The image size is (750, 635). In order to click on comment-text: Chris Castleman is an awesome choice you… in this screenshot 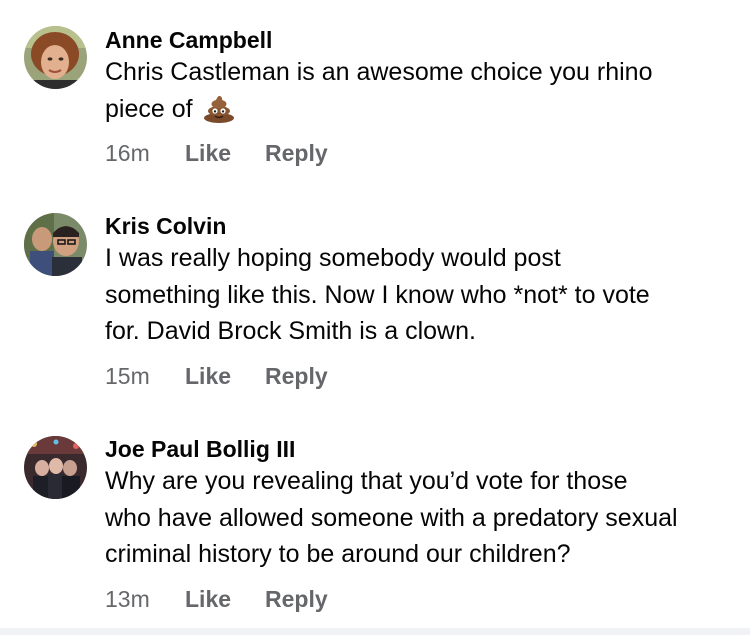, I will do `click(420, 90)`.